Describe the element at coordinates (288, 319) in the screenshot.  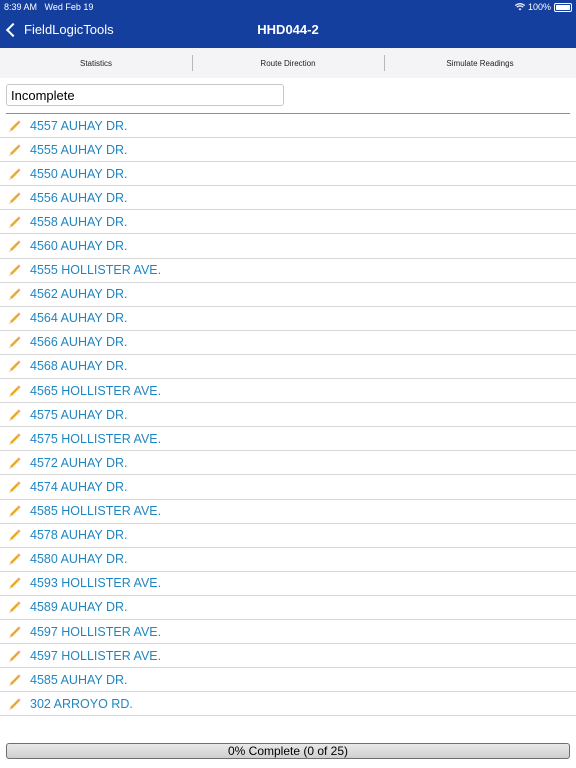
I see `address-row: 4564 AUHAY DR.` at that location.